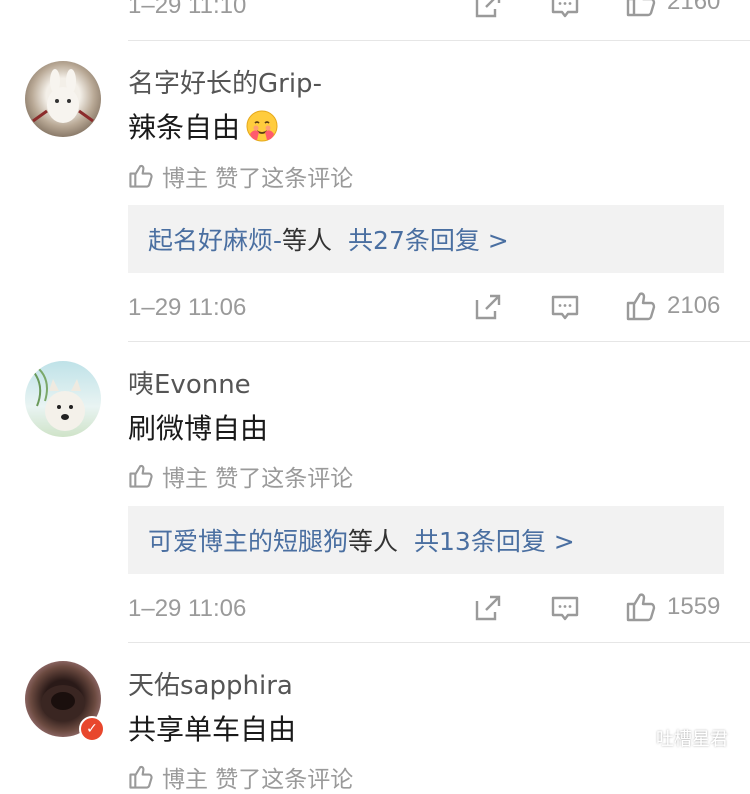 The height and width of the screenshot is (794, 750). What do you see at coordinates (215, 239) in the screenshot?
I see `reply-names: 起名好麻烦-` at bounding box center [215, 239].